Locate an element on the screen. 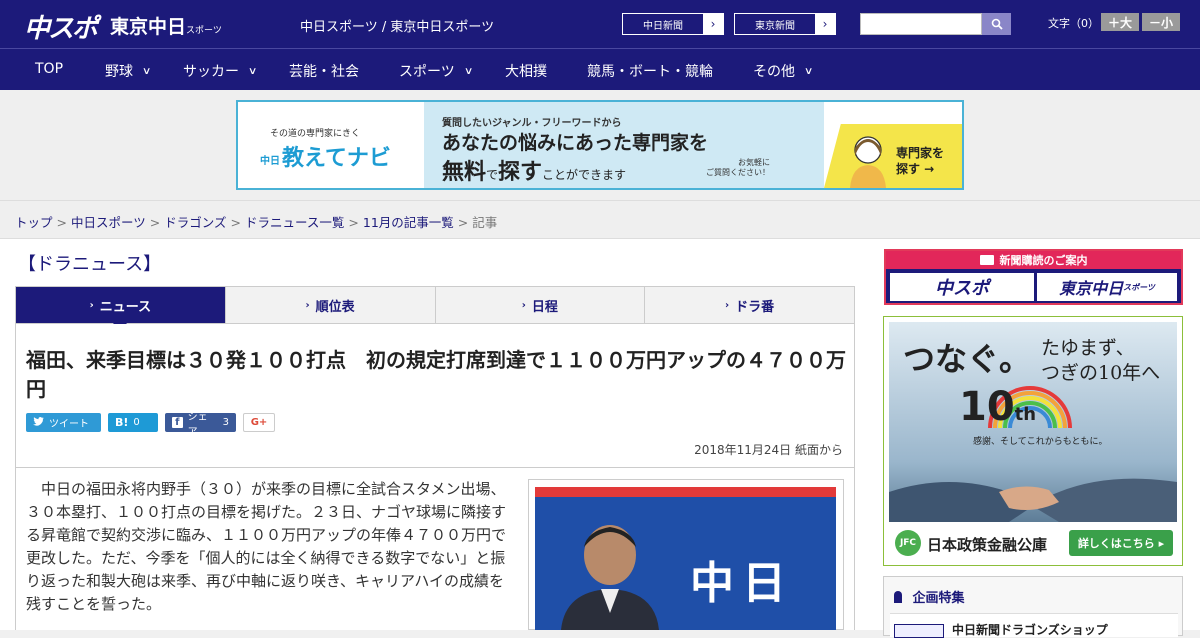 This screenshot has width=1200, height=638. nav-item-sumo: 大相撲 is located at coordinates (526, 71).